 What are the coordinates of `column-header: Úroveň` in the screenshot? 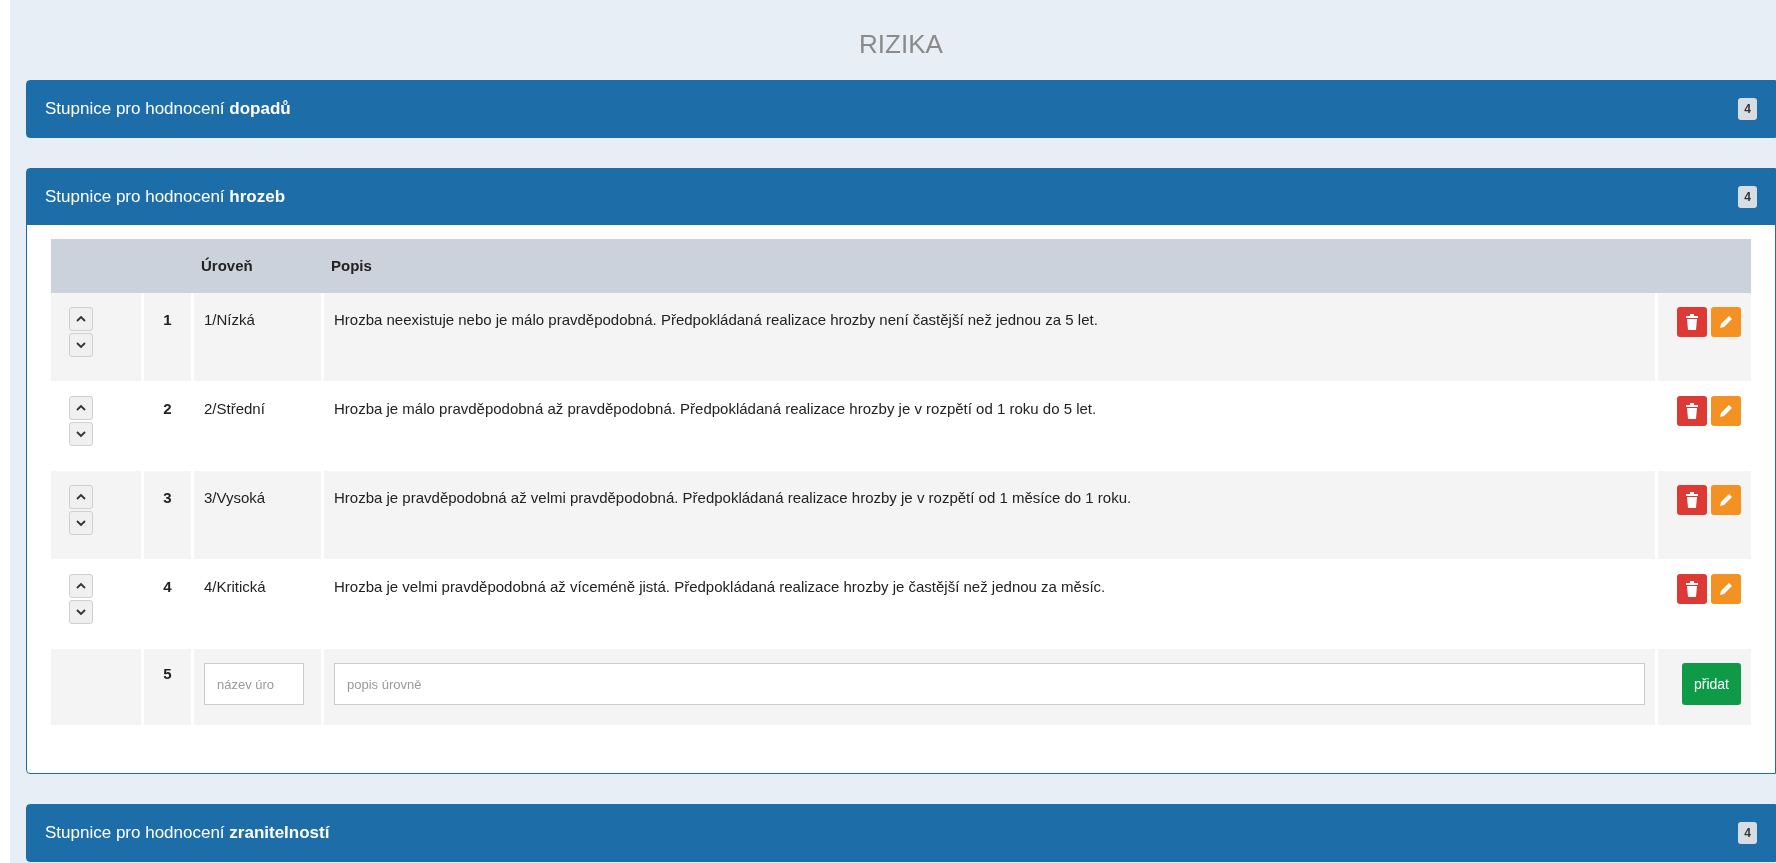 It's located at (227, 265).